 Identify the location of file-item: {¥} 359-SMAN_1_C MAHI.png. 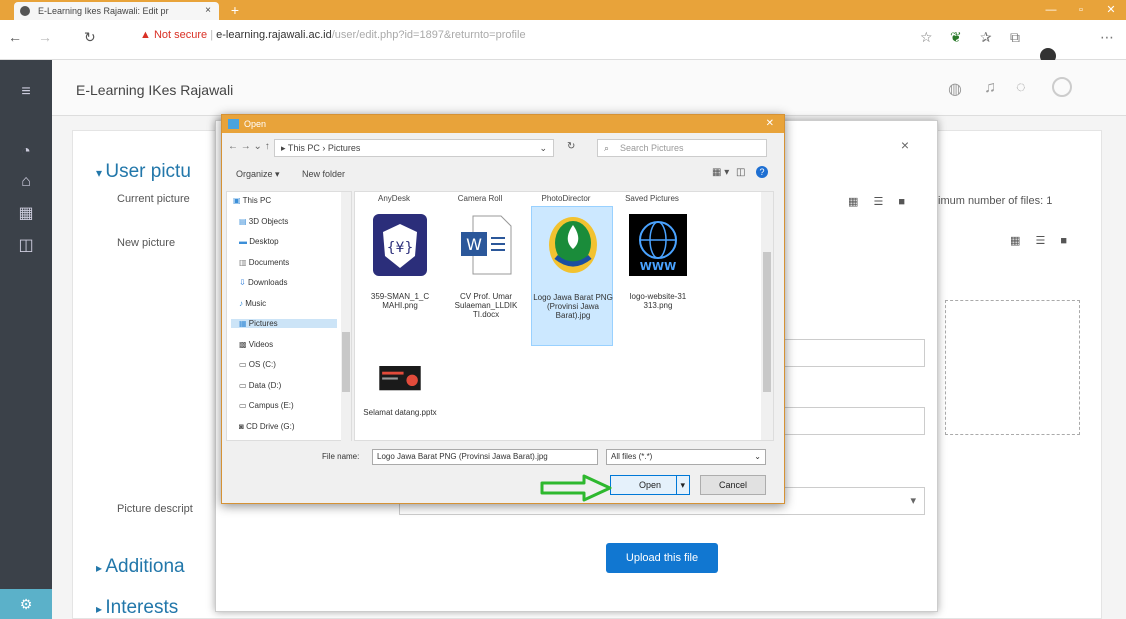
(400, 276).